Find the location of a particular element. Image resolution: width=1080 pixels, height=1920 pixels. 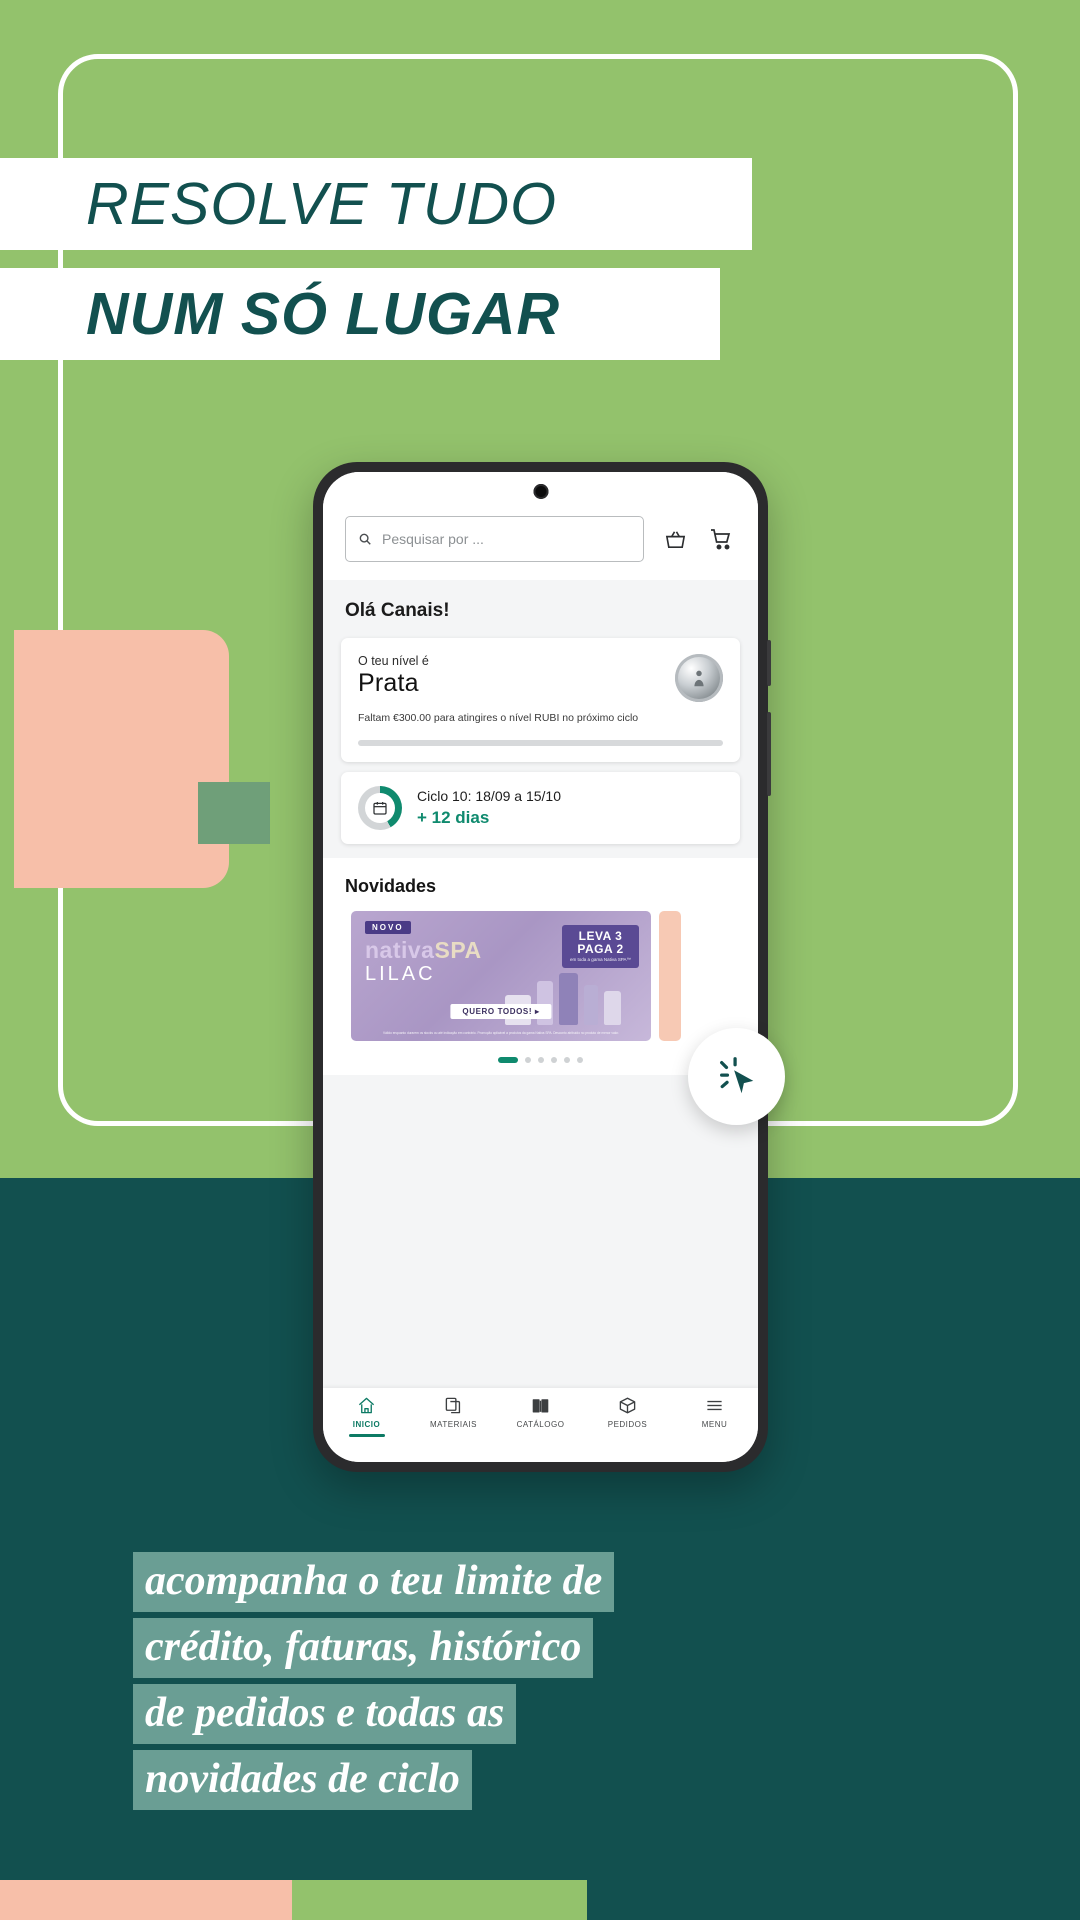

documents-icon is located at coordinates (453, 1405).